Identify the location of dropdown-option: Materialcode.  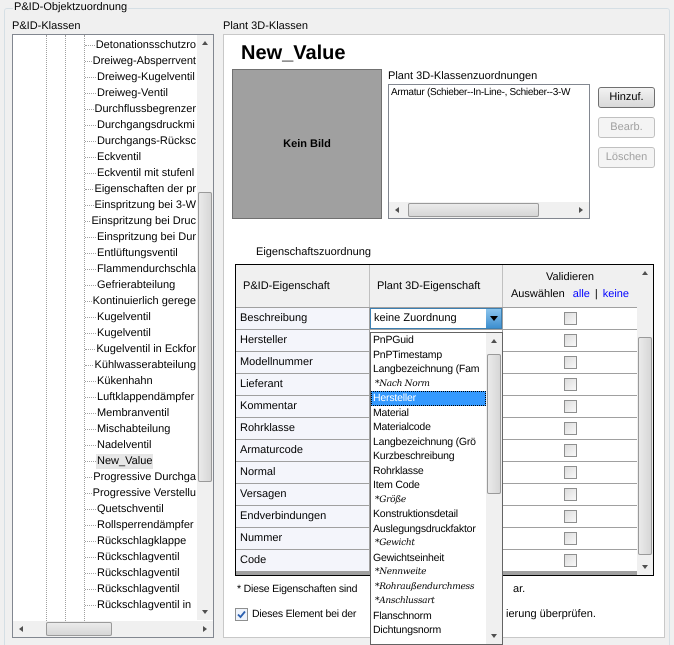
(428, 427).